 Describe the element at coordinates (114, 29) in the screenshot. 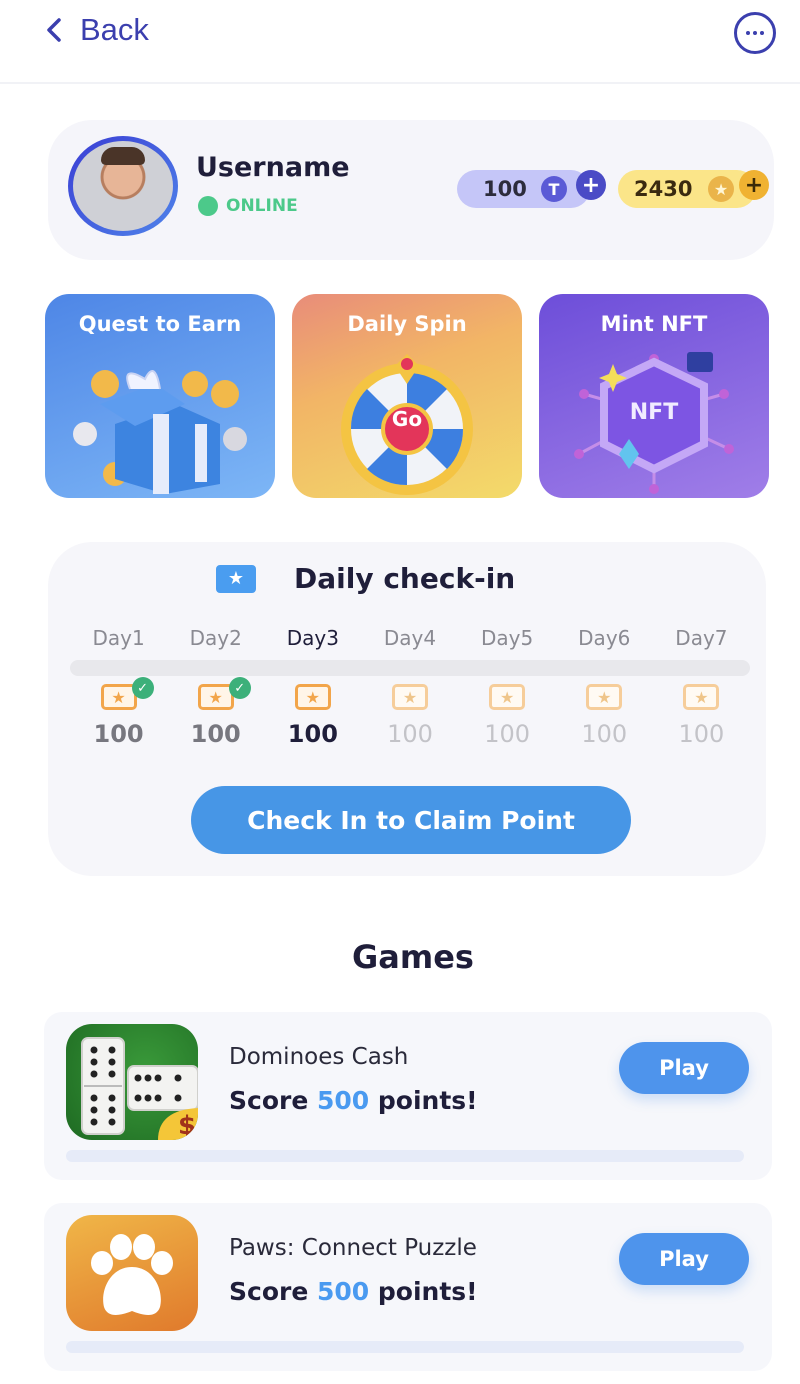

I see `back-label: Back` at that location.